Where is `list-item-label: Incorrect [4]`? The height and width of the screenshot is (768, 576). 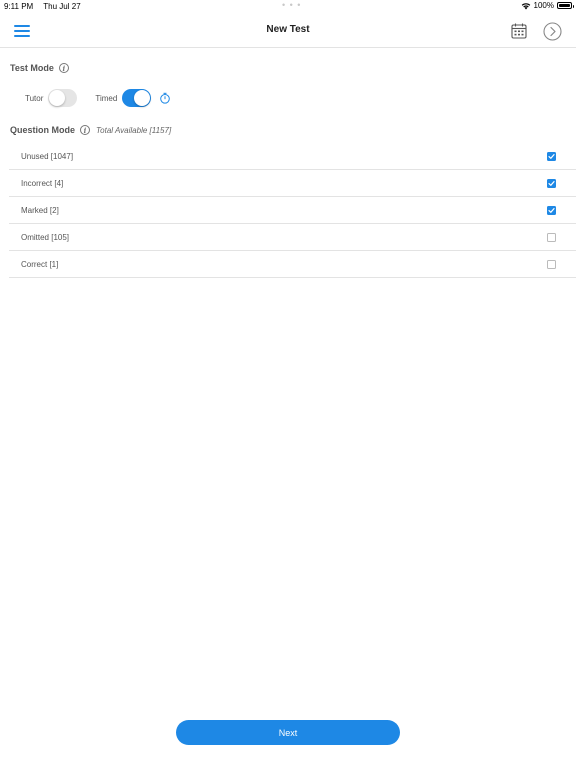
list-item-label: Incorrect [4] is located at coordinates (42, 183).